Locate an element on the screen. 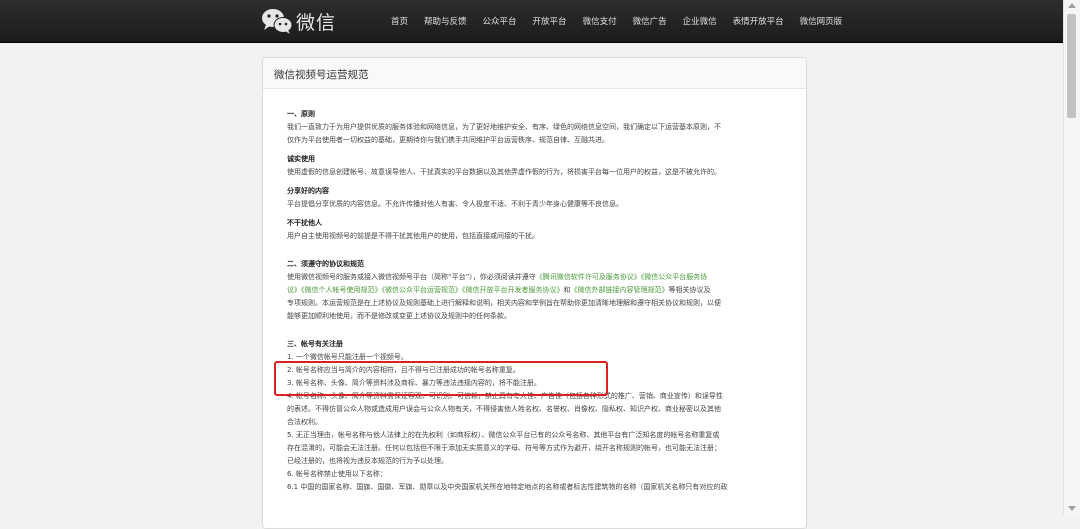 This screenshot has height=529, width=1080. paragraph-text: 使用微信视频号的服务或接入微信视频号平台（简称“平台”），你必须阅读并遵守 is located at coordinates (411, 277).